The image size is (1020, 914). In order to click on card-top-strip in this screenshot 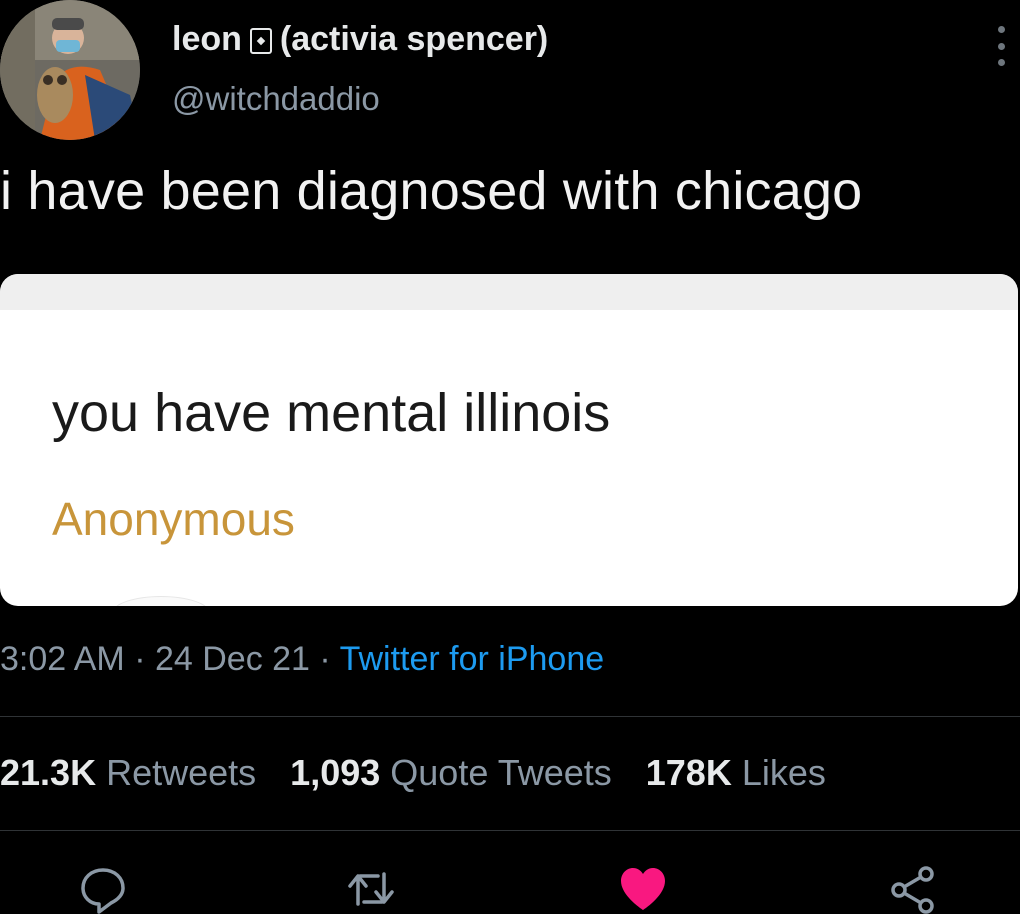, I will do `click(509, 292)`.